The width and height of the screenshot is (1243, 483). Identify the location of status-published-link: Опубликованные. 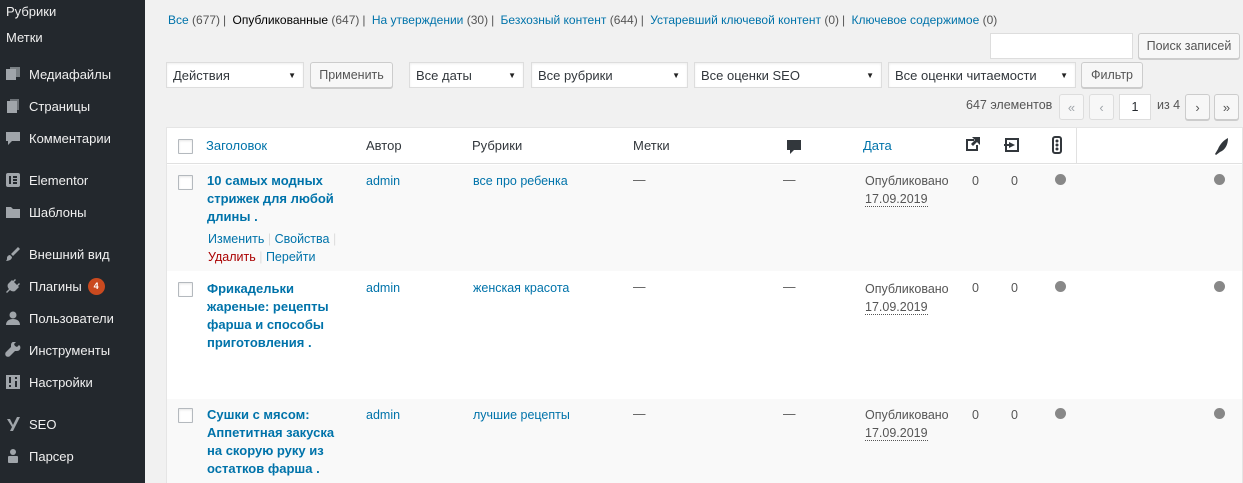
(281, 20).